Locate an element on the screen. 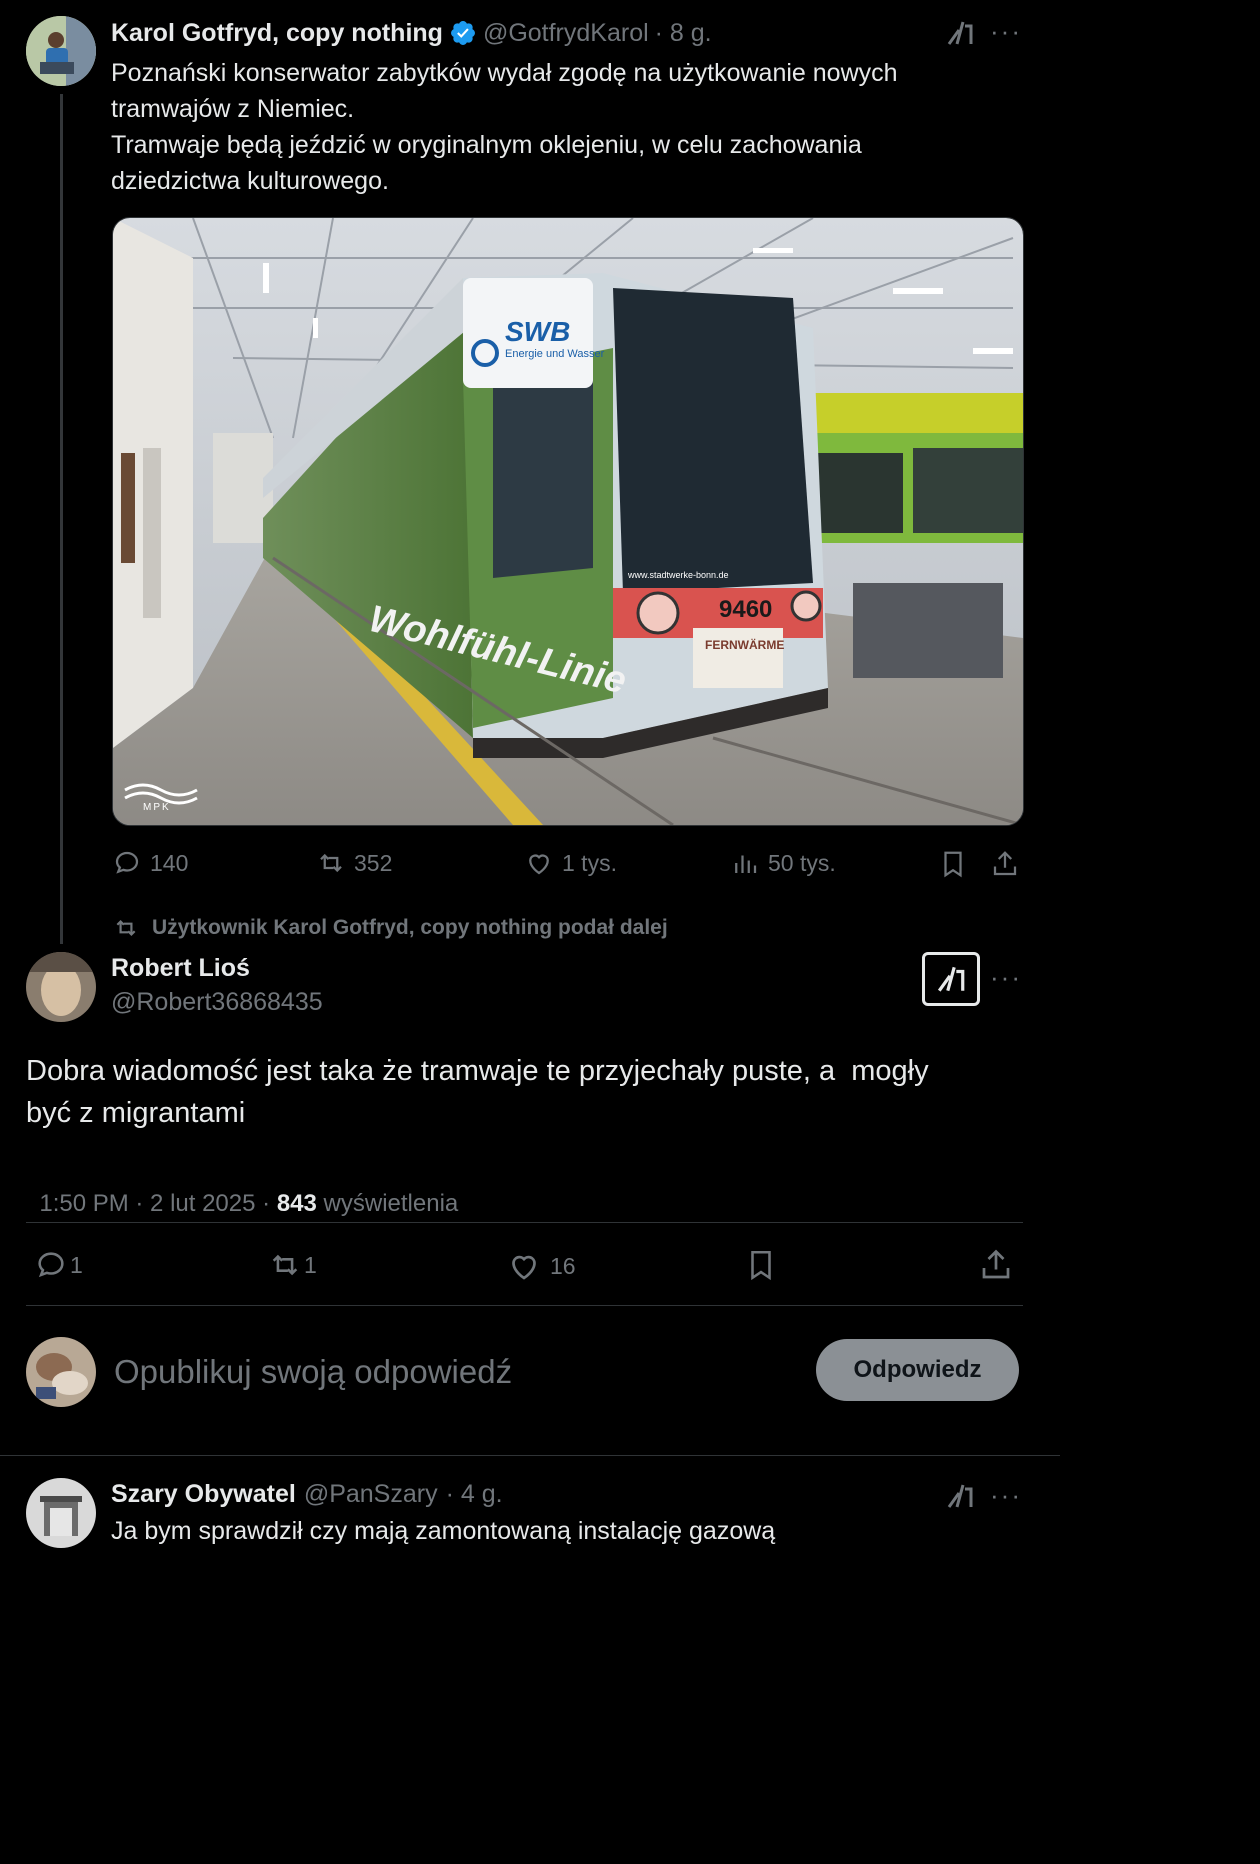  like-button: 1 tys. is located at coordinates (570, 863).